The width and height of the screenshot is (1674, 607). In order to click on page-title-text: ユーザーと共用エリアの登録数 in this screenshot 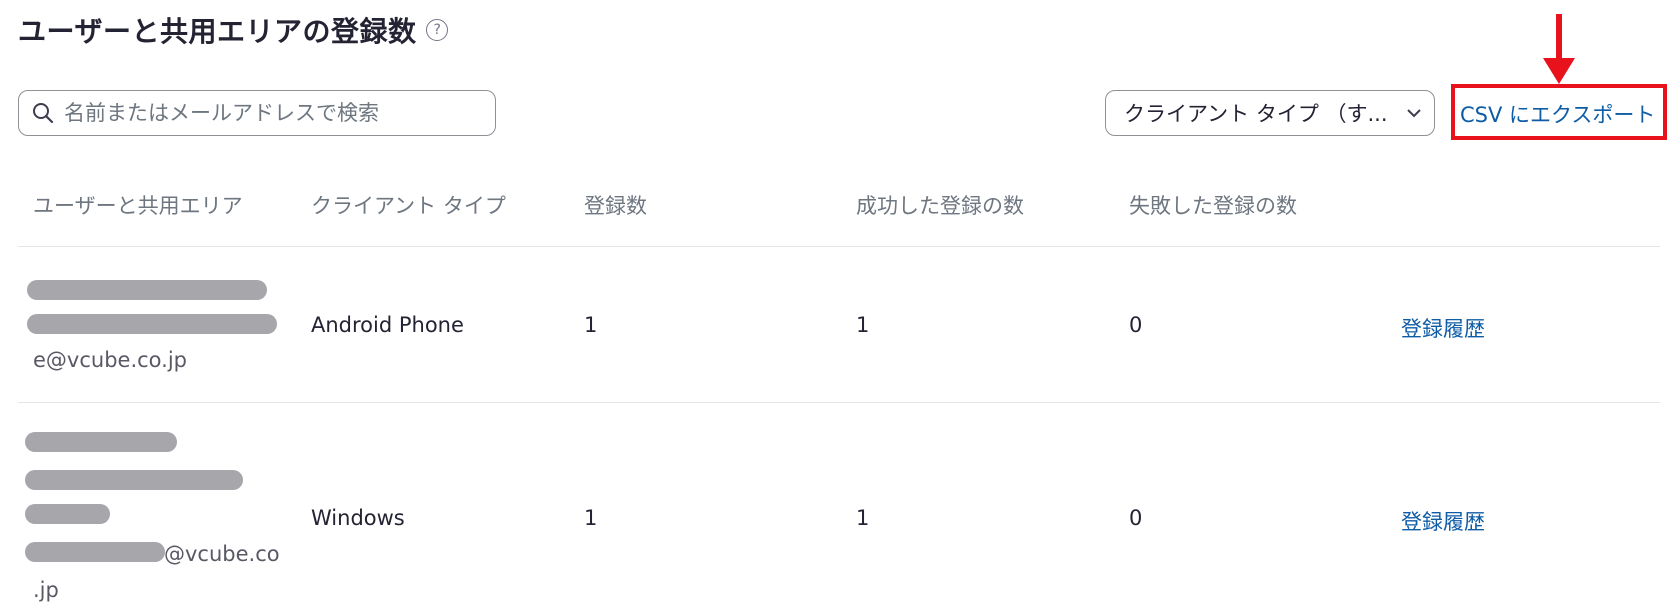, I will do `click(217, 31)`.